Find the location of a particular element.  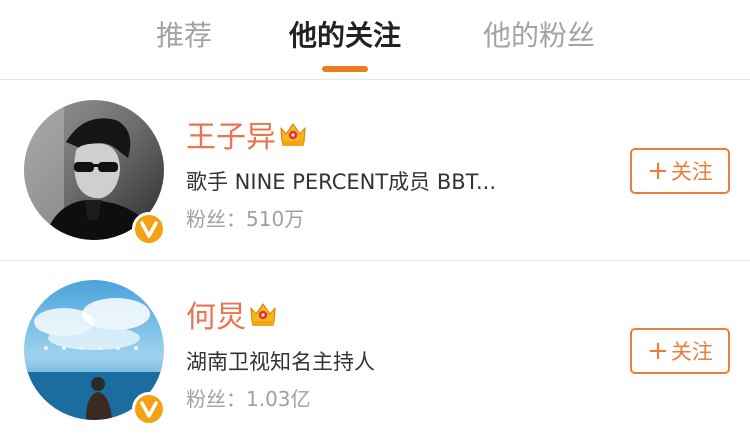

tab-followers: 他的粉丝 is located at coordinates (539, 36).